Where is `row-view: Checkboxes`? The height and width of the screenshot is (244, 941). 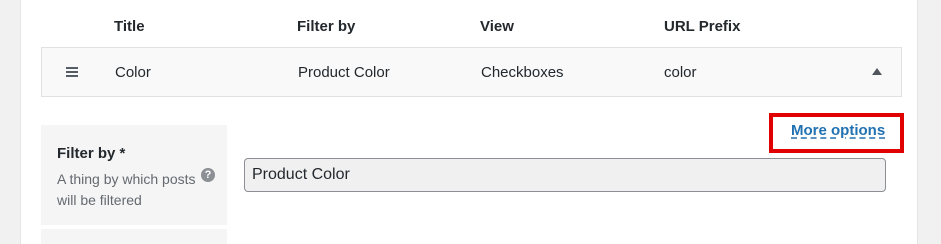 row-view: Checkboxes is located at coordinates (522, 72).